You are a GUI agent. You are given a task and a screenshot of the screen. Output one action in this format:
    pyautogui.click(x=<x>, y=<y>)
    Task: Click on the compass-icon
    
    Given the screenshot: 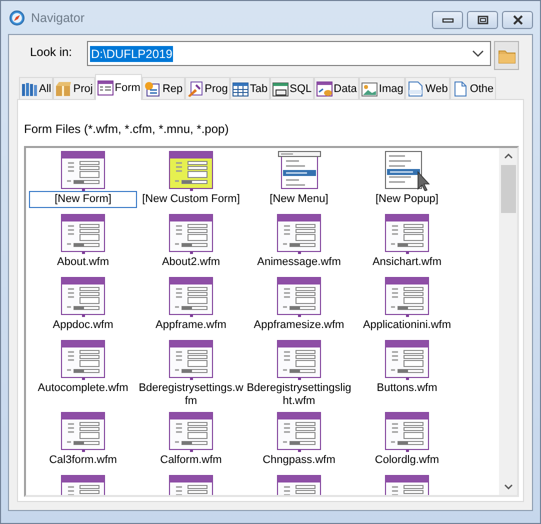 What is the action you would take?
    pyautogui.click(x=17, y=18)
    